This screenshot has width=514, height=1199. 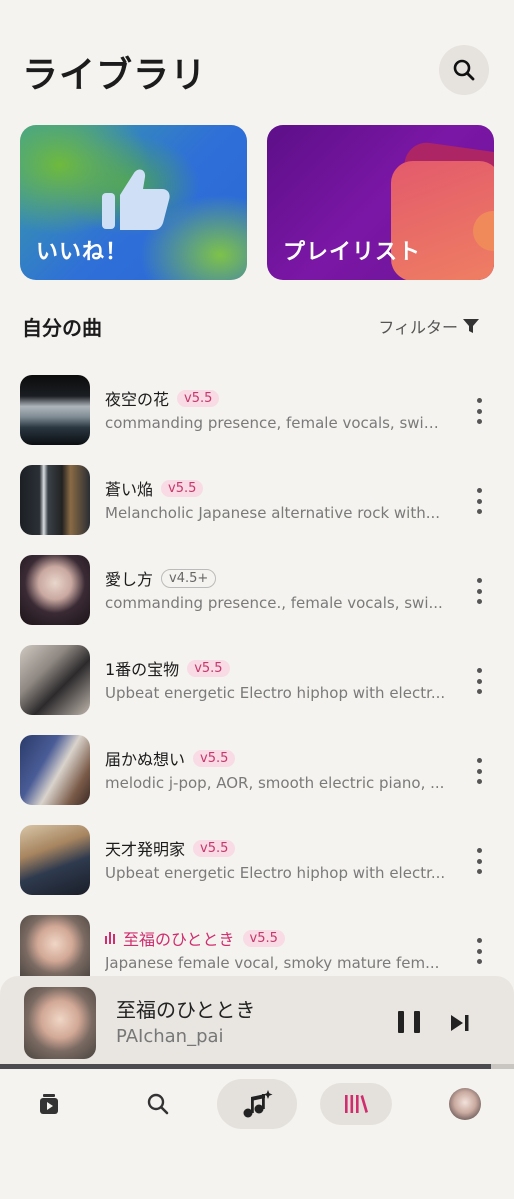 I want to click on funnel-icon, so click(x=471, y=326).